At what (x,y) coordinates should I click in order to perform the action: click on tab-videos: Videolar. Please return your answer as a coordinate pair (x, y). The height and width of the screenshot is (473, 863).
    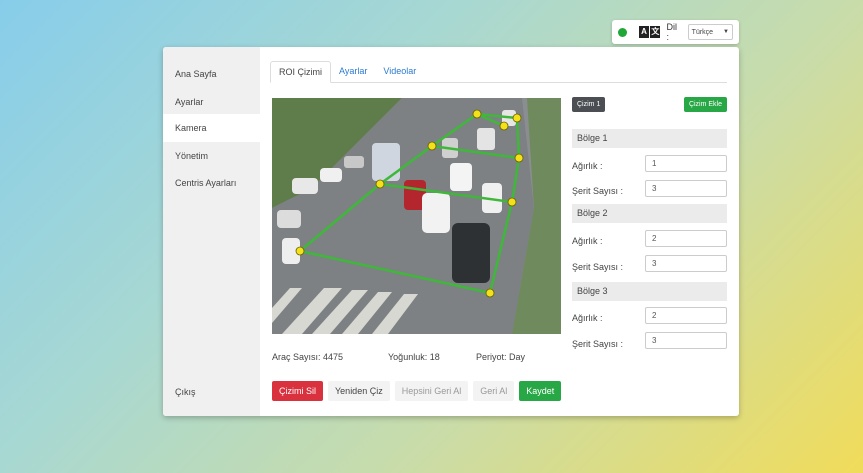
    Looking at the image, I should click on (399, 71).